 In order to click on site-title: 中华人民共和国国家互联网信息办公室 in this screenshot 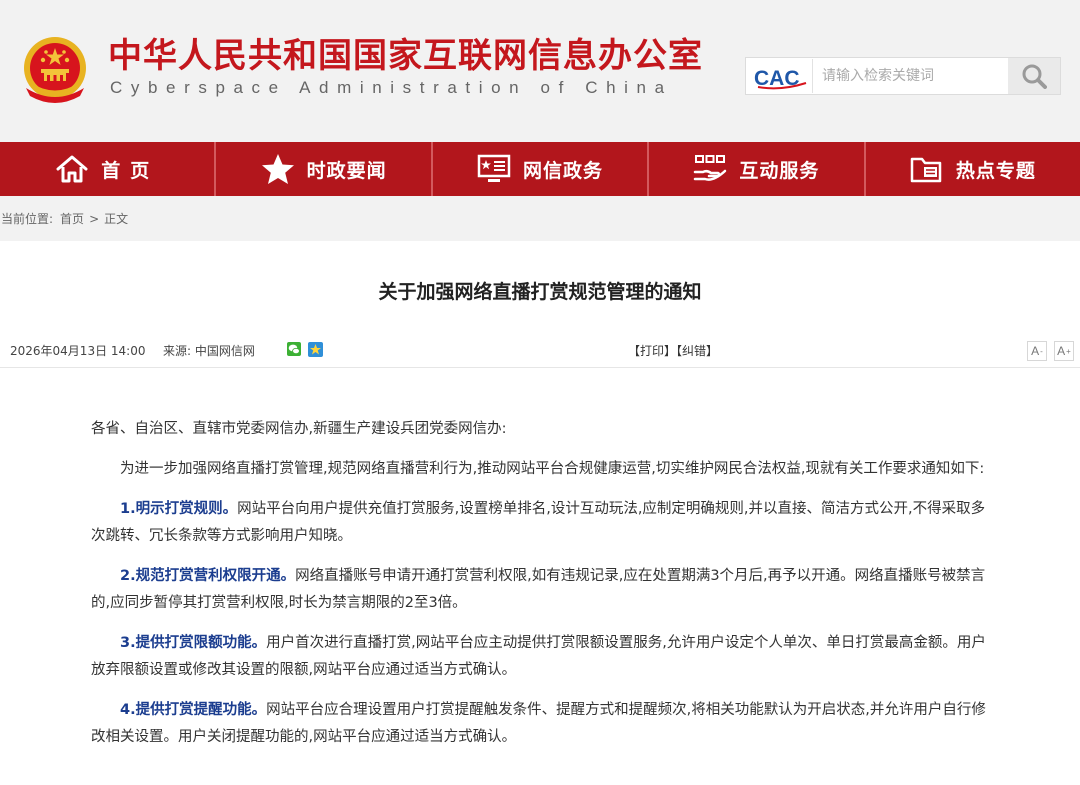, I will do `click(405, 56)`.